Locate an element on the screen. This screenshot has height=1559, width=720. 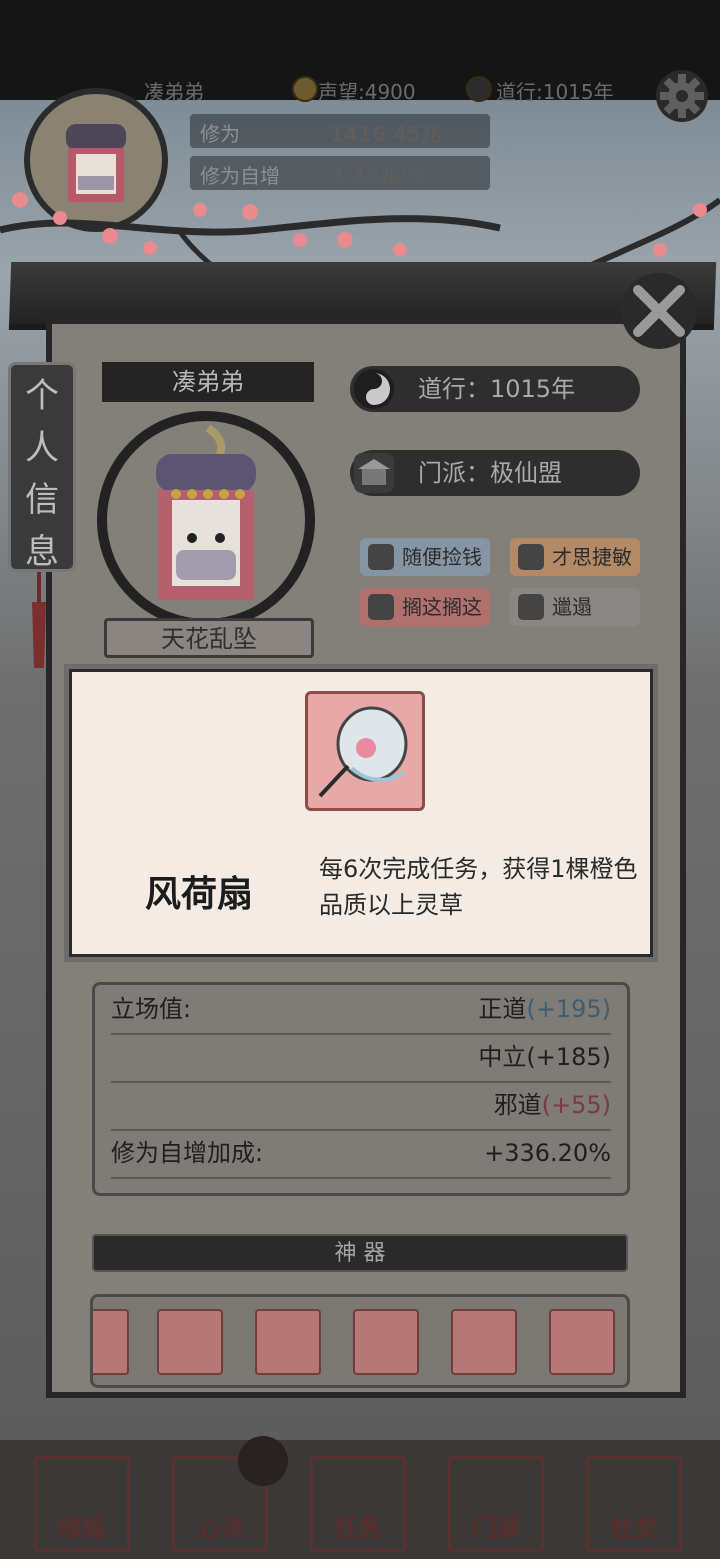
cultivation-value: 1416.45兆 is located at coordinates (386, 134).